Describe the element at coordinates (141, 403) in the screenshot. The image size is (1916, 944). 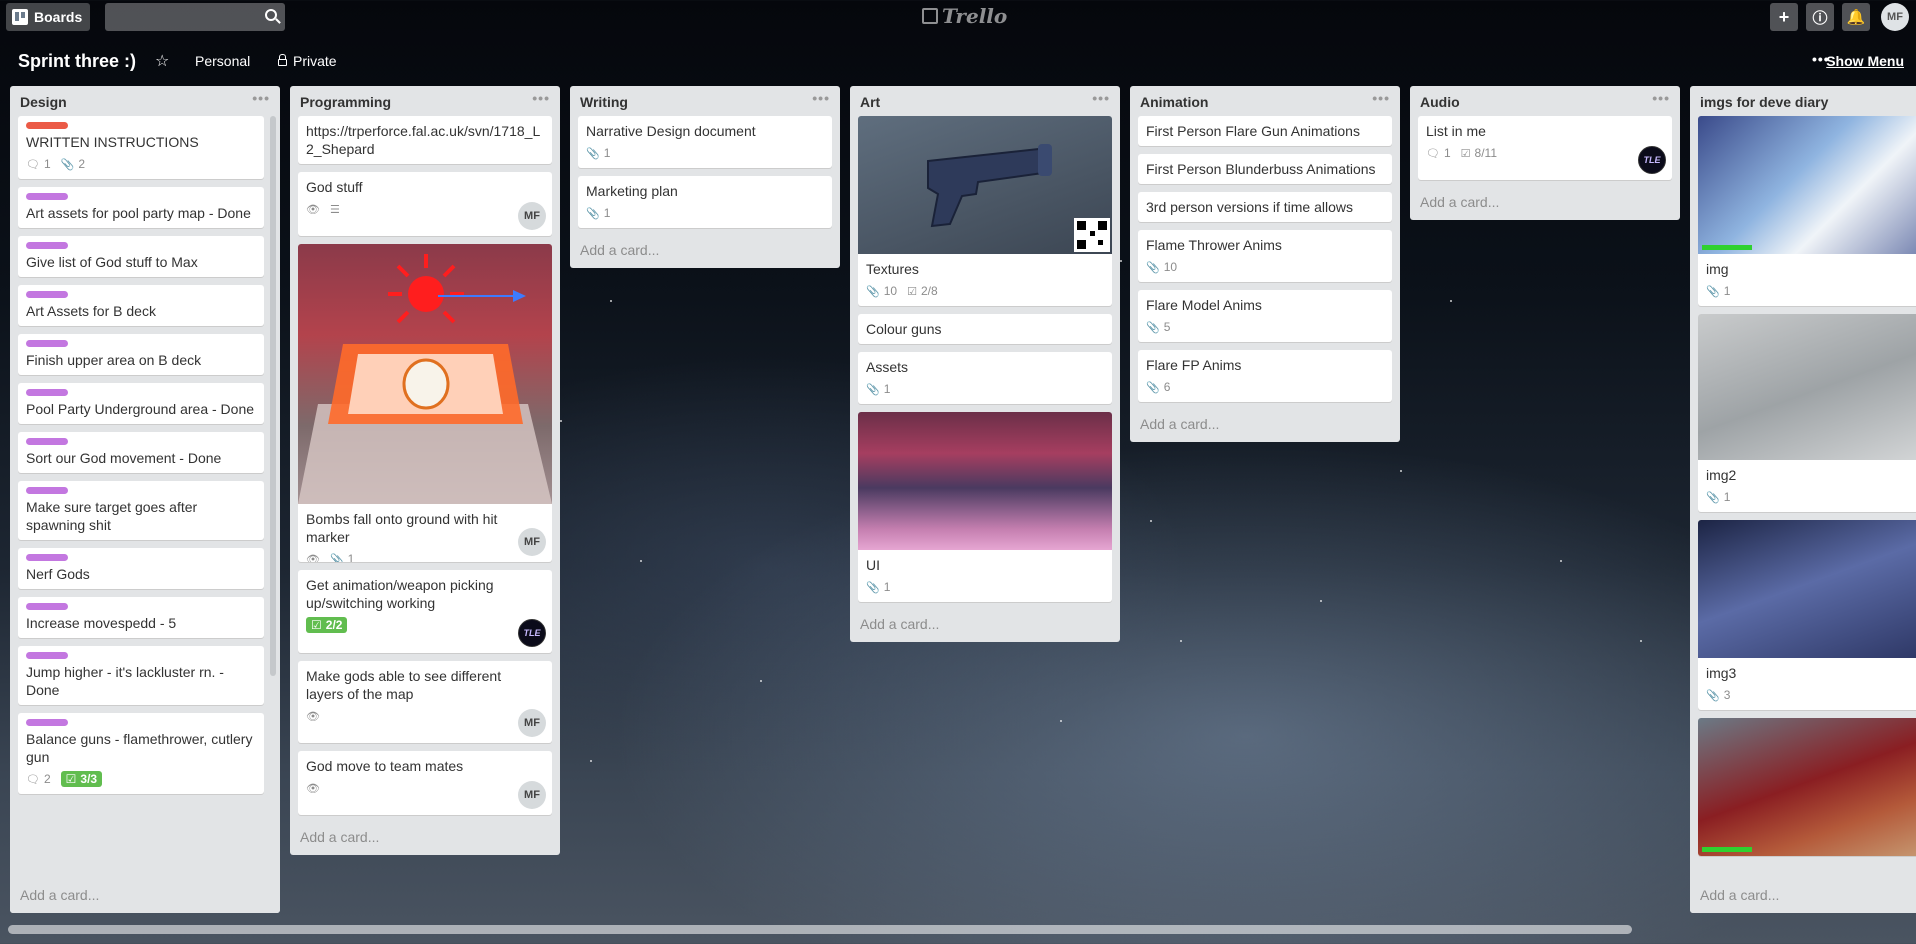
I see `card: Pool Party Underground area - Done` at that location.